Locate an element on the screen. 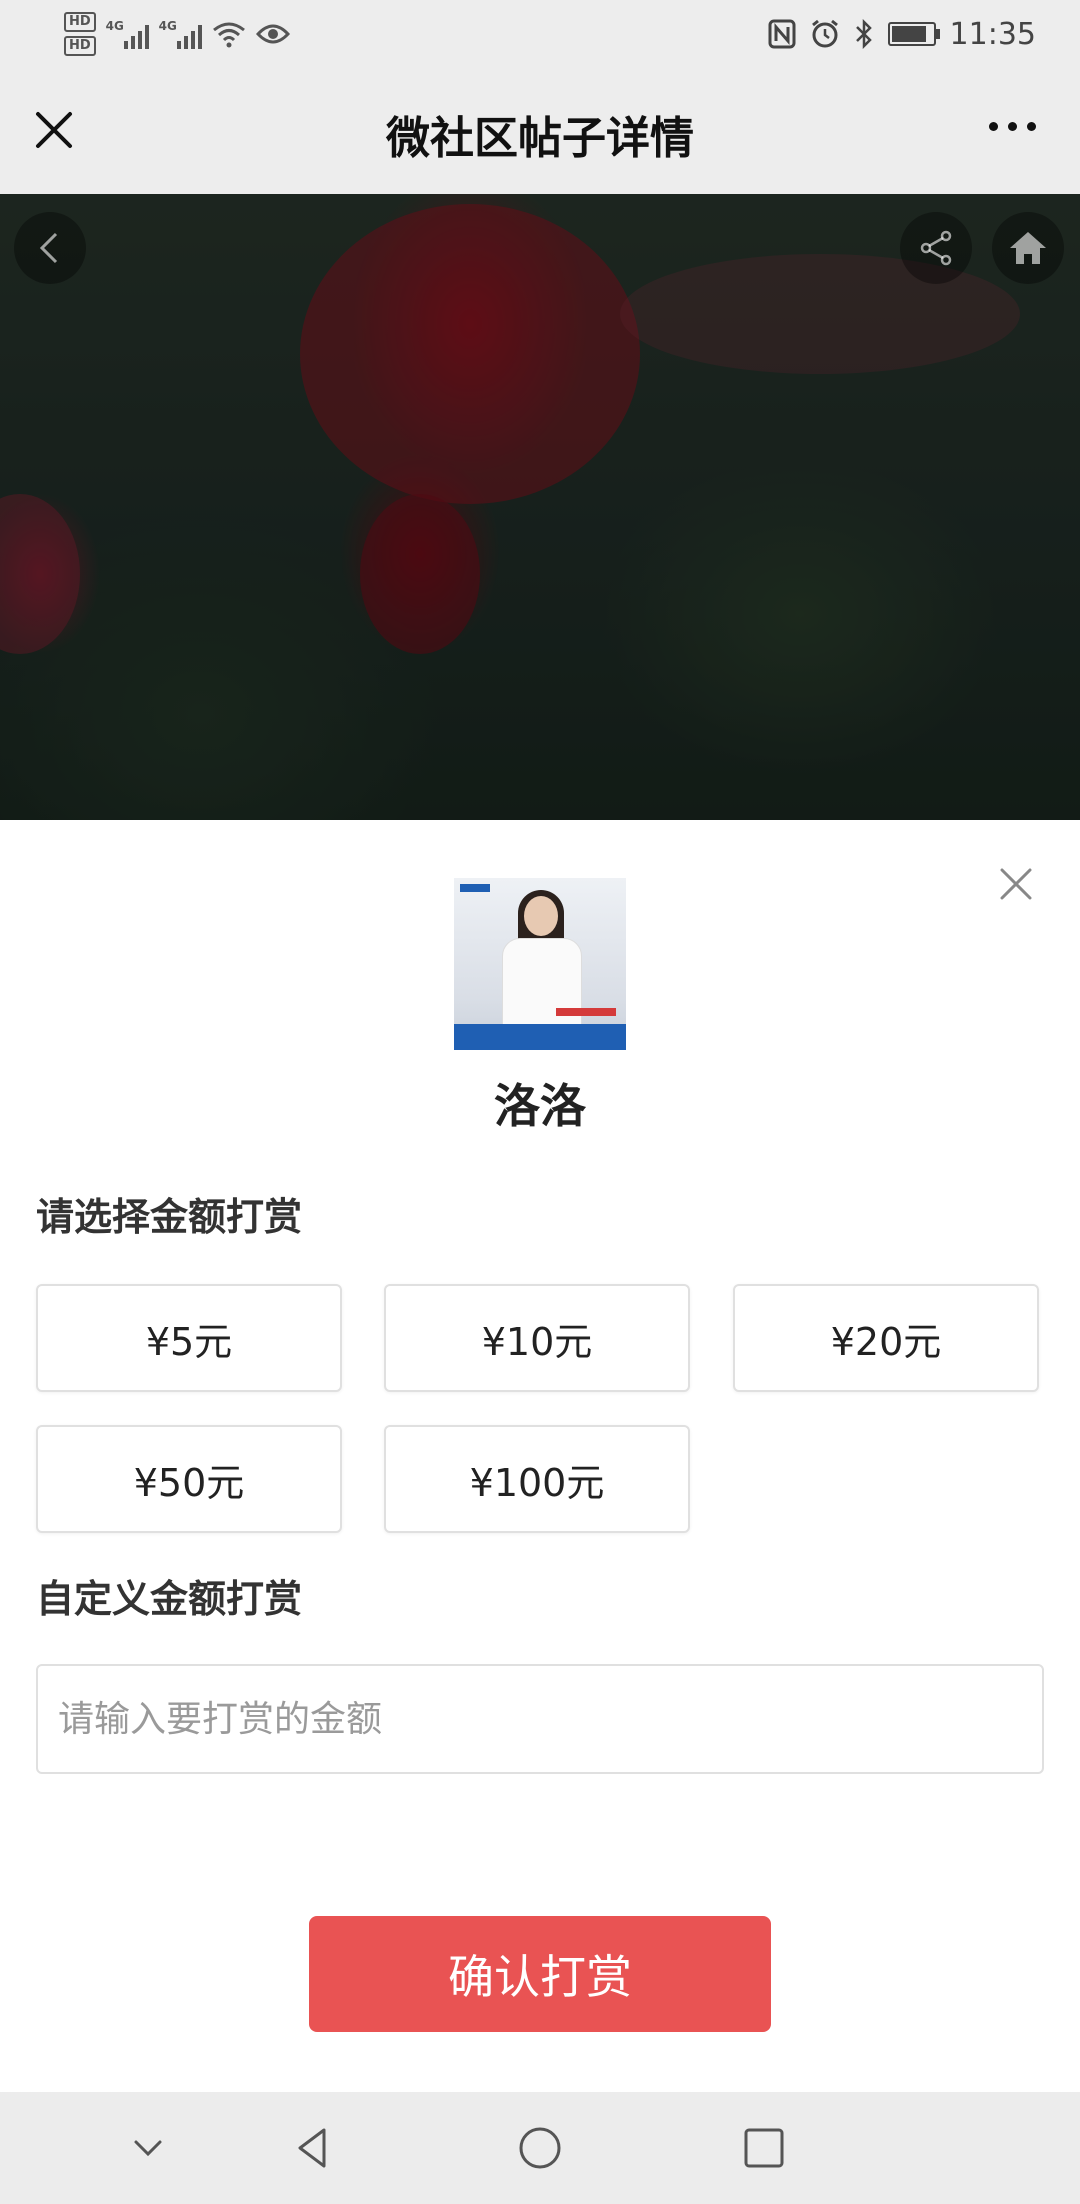 This screenshot has width=1080, height=2204. nav-home-icon is located at coordinates (540, 2148).